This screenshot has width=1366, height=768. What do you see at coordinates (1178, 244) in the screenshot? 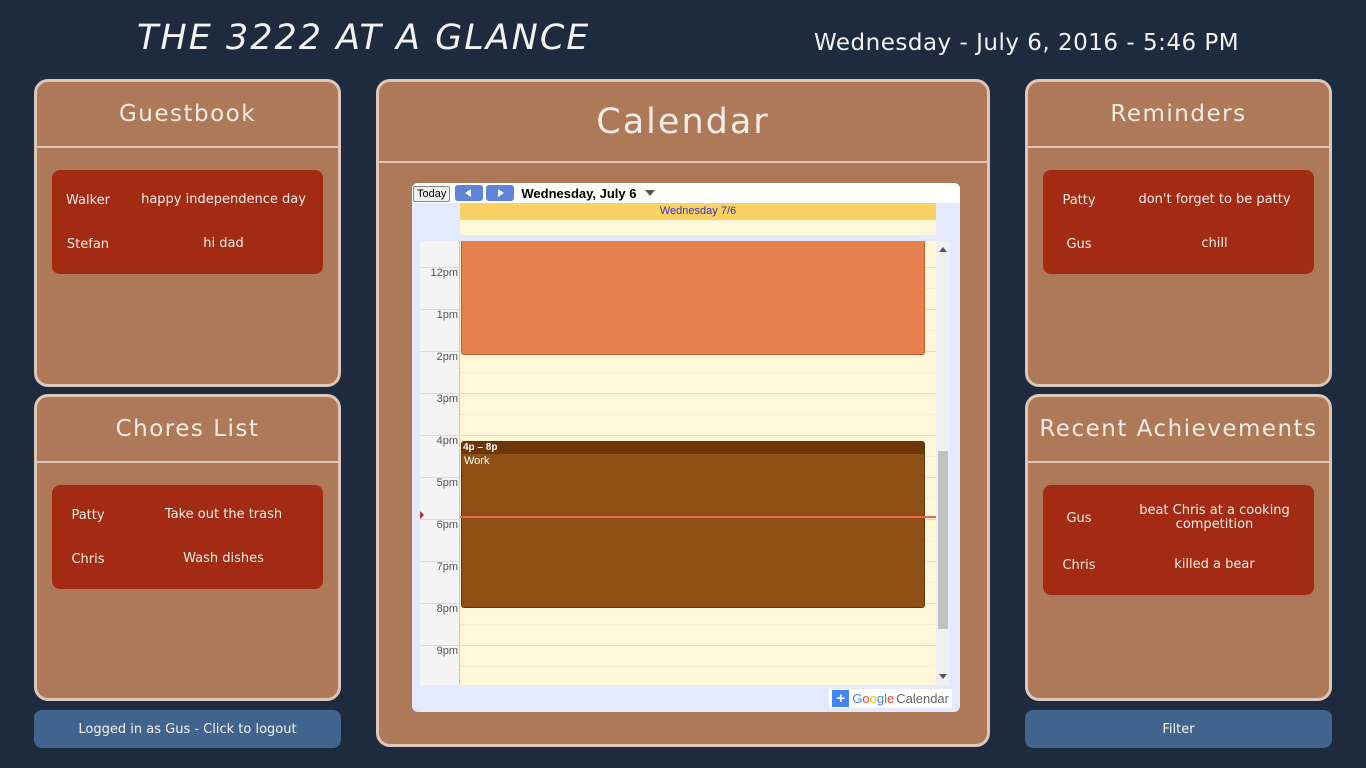
I see `list-item: Gus chill` at bounding box center [1178, 244].